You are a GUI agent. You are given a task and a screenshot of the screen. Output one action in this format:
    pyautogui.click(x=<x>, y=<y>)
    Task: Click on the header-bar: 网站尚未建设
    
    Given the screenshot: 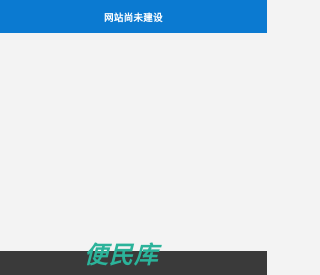 What is the action you would take?
    pyautogui.click(x=133, y=16)
    